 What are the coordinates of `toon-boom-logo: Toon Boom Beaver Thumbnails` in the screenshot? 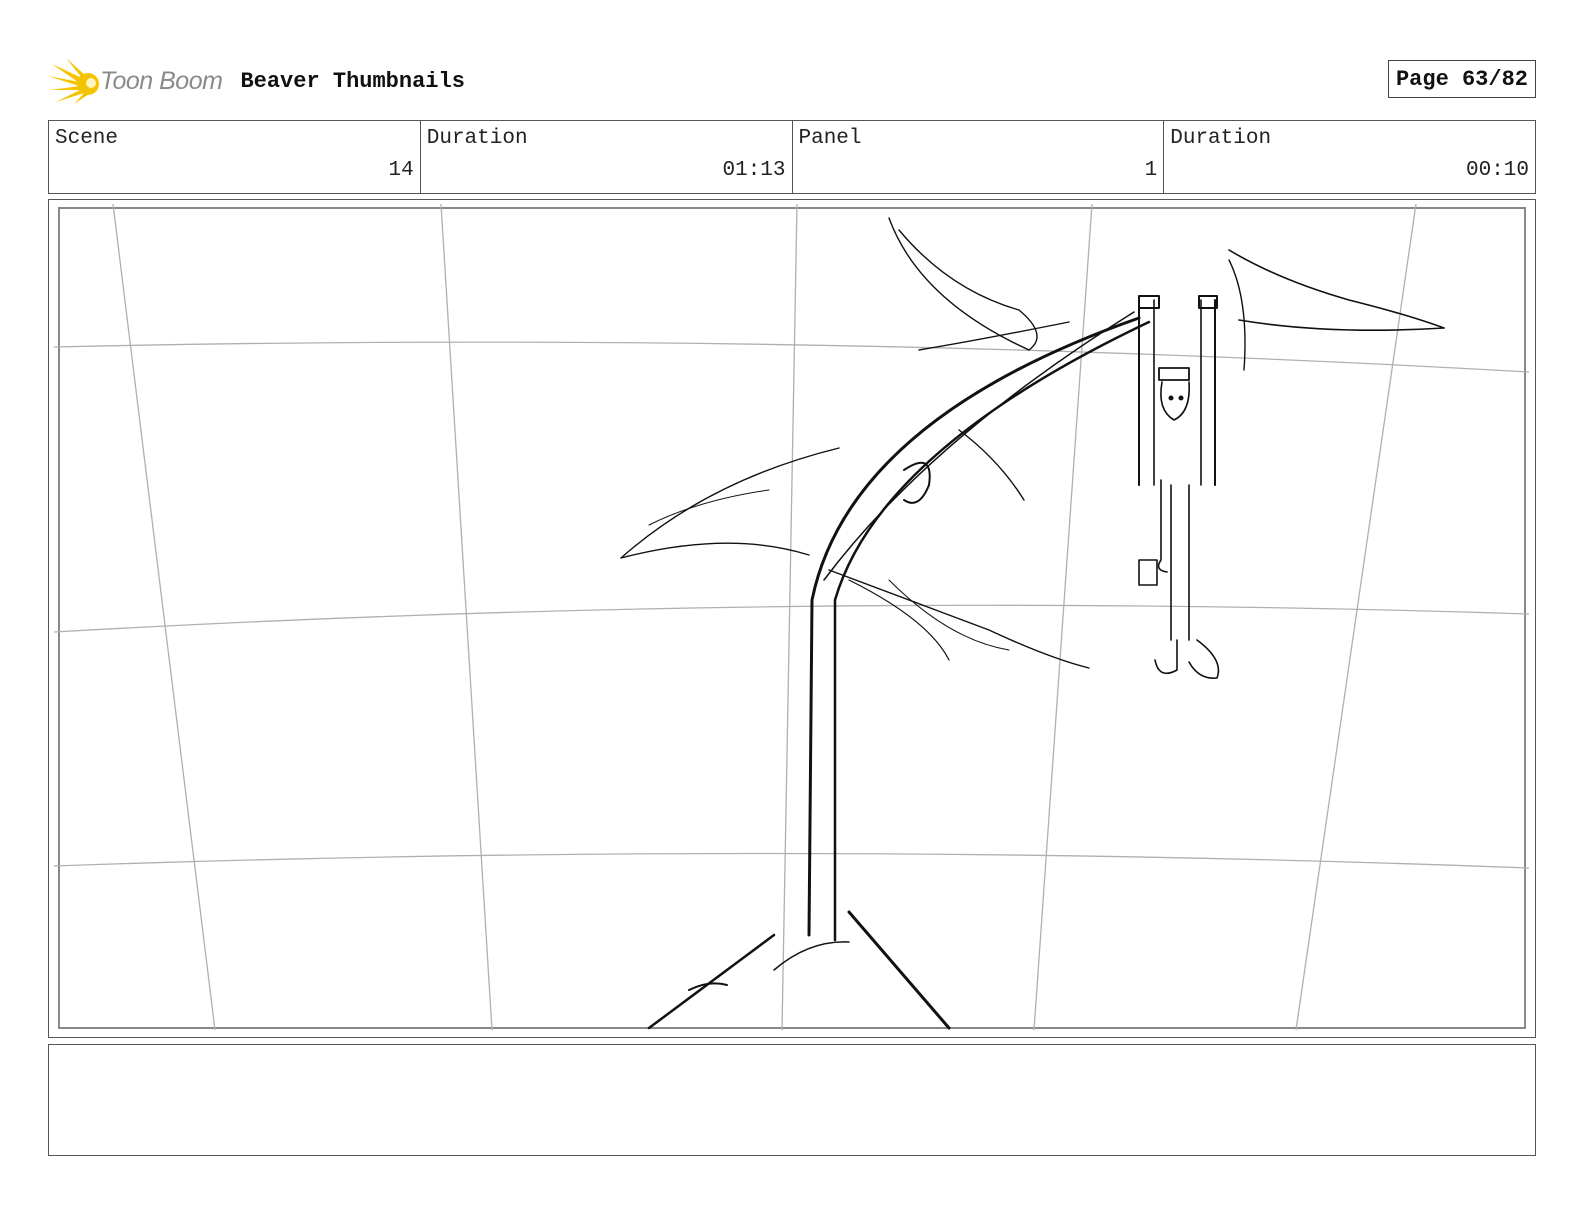 It's located at (256, 81).